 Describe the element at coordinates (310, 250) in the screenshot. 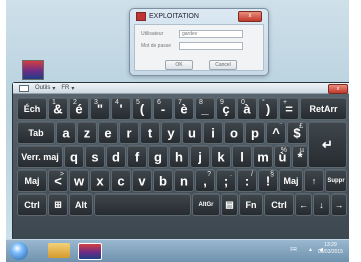

I see `network-icon: ▲` at that location.